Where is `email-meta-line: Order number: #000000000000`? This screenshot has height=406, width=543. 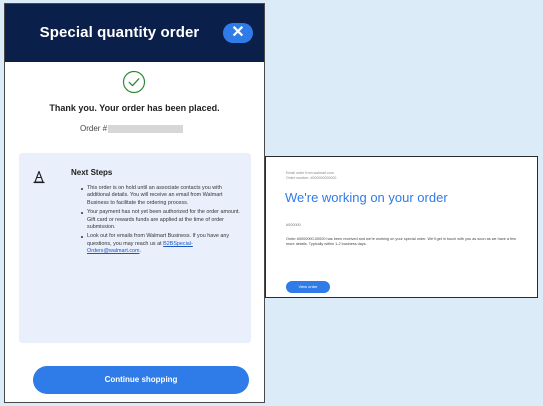 email-meta-line: Order number: #000000000000 is located at coordinates (311, 178).